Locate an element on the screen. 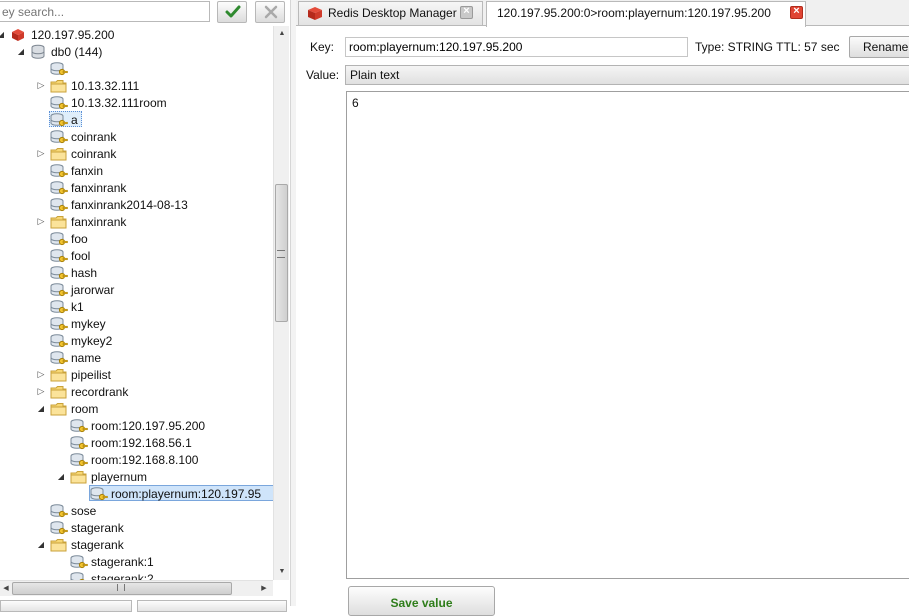  tree-item: stagerank:2 is located at coordinates (118, 575).